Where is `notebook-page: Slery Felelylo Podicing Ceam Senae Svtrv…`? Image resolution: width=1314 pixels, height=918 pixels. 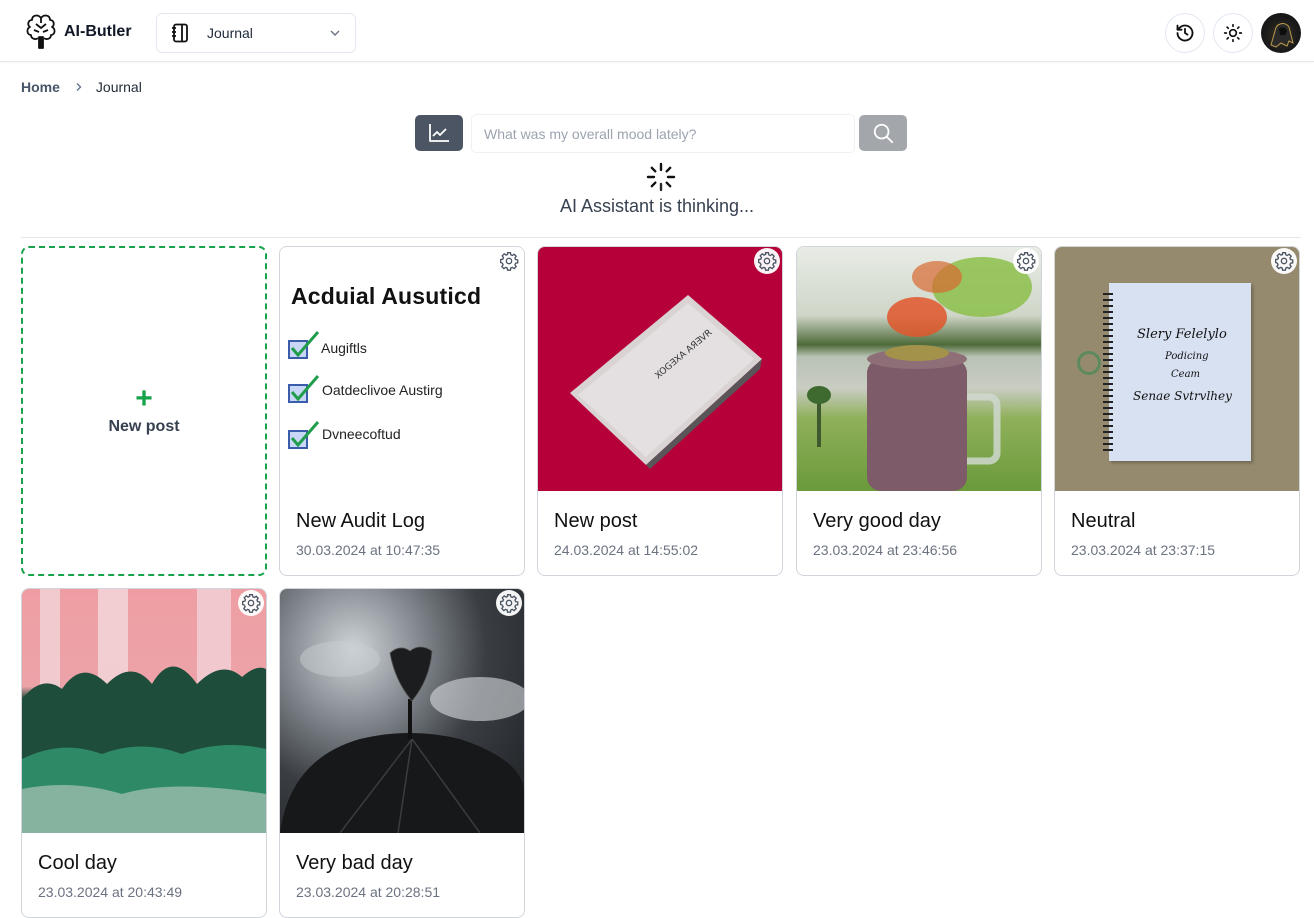
notebook-page: Slery Felelylo Podicing Ceam Senae Svtrv… is located at coordinates (1177, 372).